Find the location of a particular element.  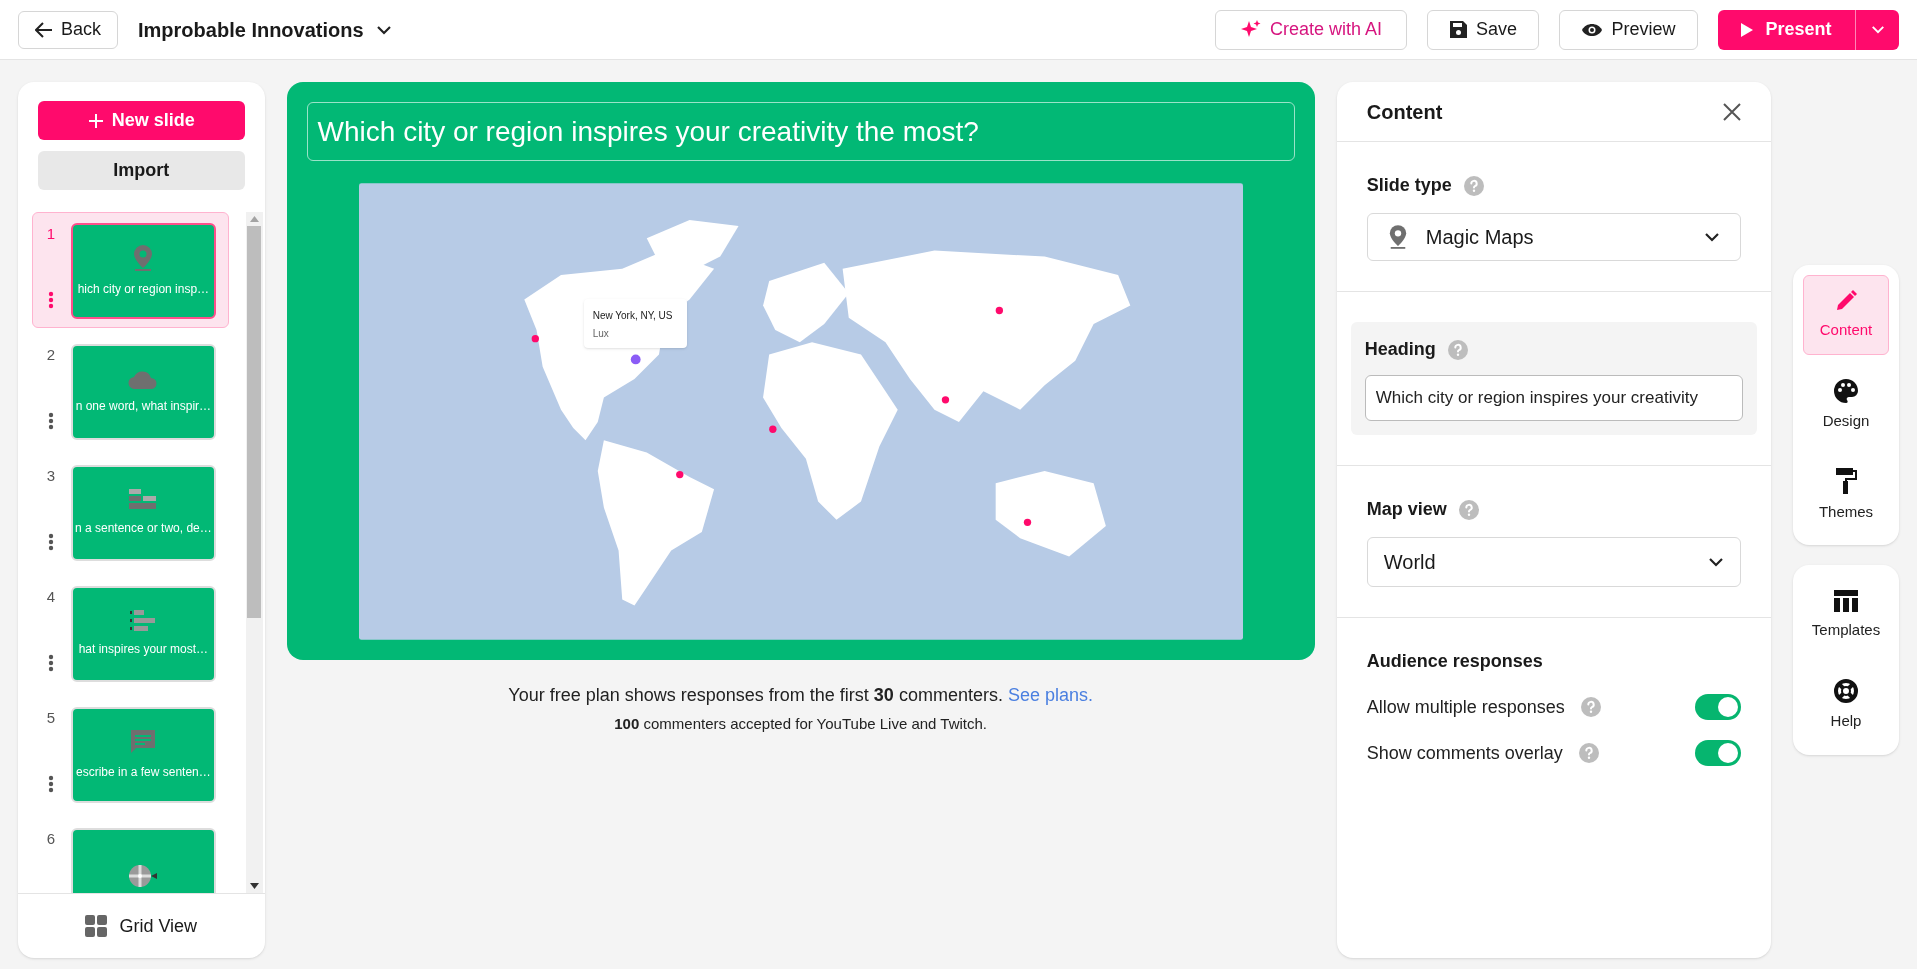

map-view-dropdown: World is located at coordinates (1553, 562).